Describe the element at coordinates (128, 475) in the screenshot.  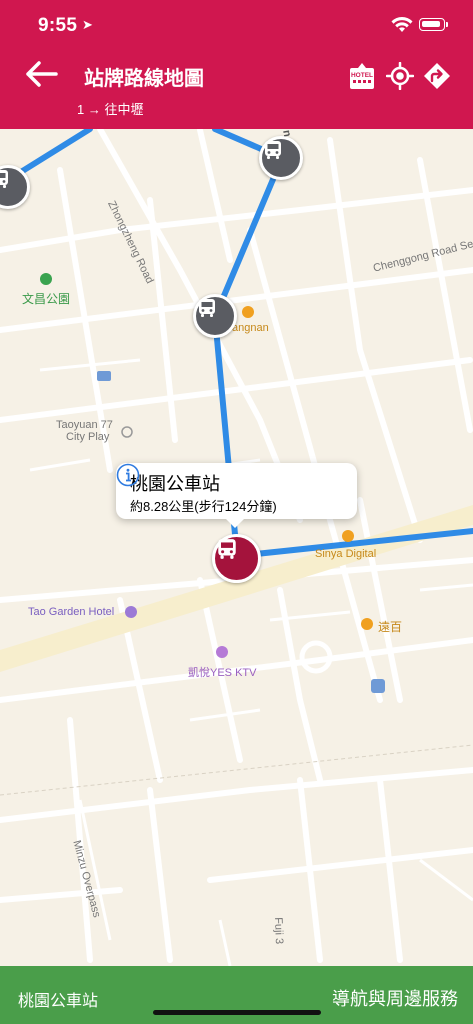
I see `info-icon` at that location.